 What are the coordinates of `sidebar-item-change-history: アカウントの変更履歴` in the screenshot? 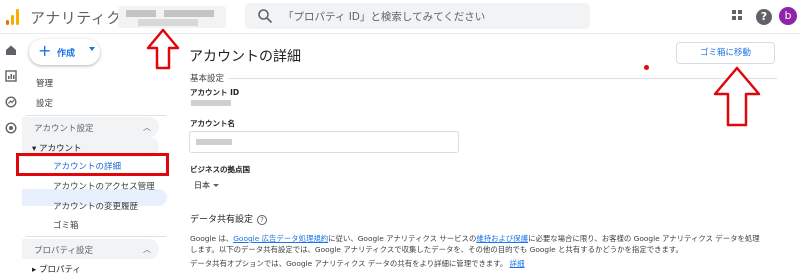 It's located at (95, 206).